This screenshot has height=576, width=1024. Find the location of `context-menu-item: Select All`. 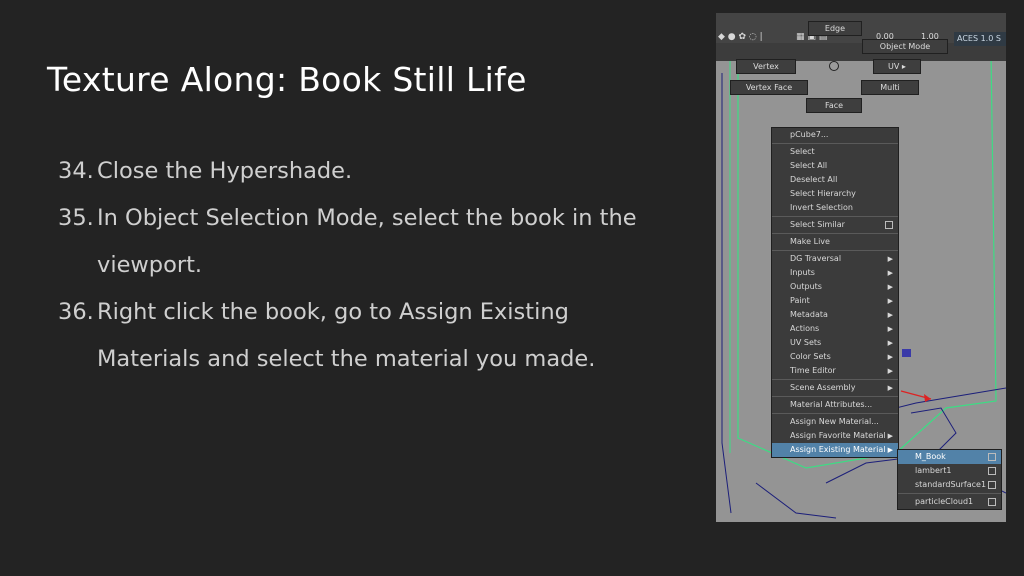

context-menu-item: Select All is located at coordinates (835, 166).